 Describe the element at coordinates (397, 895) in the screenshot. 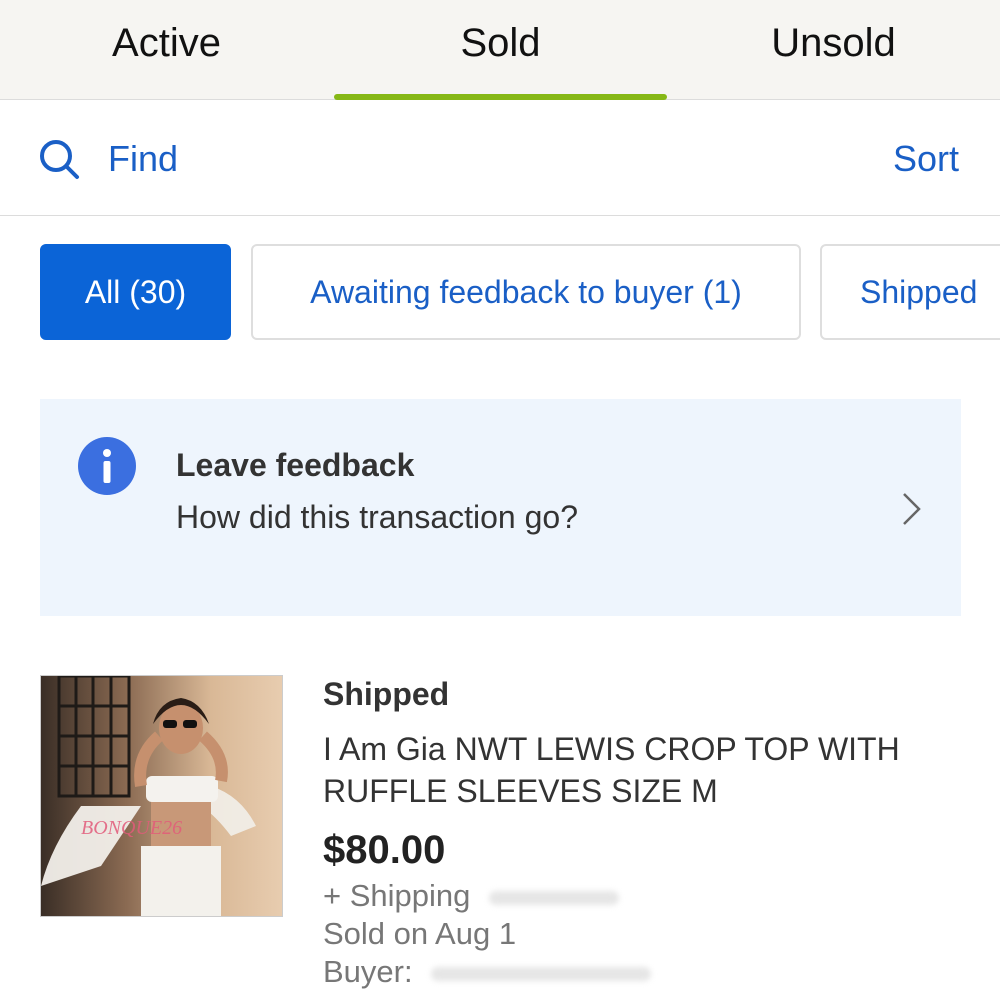

I see `shipping-label: + Shipping` at that location.